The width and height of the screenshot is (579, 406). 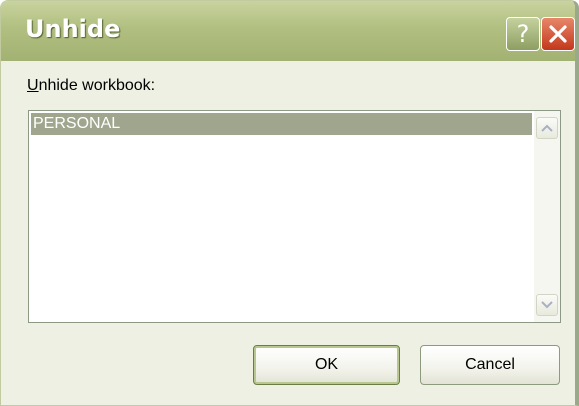 I want to click on chevron-up-icon, so click(x=547, y=128).